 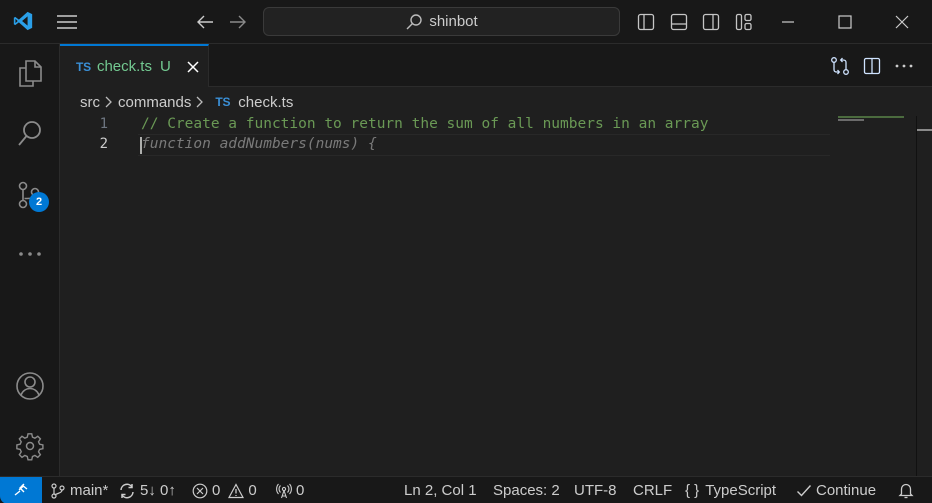 What do you see at coordinates (744, 22) in the screenshot?
I see `customize-layout-icon` at bounding box center [744, 22].